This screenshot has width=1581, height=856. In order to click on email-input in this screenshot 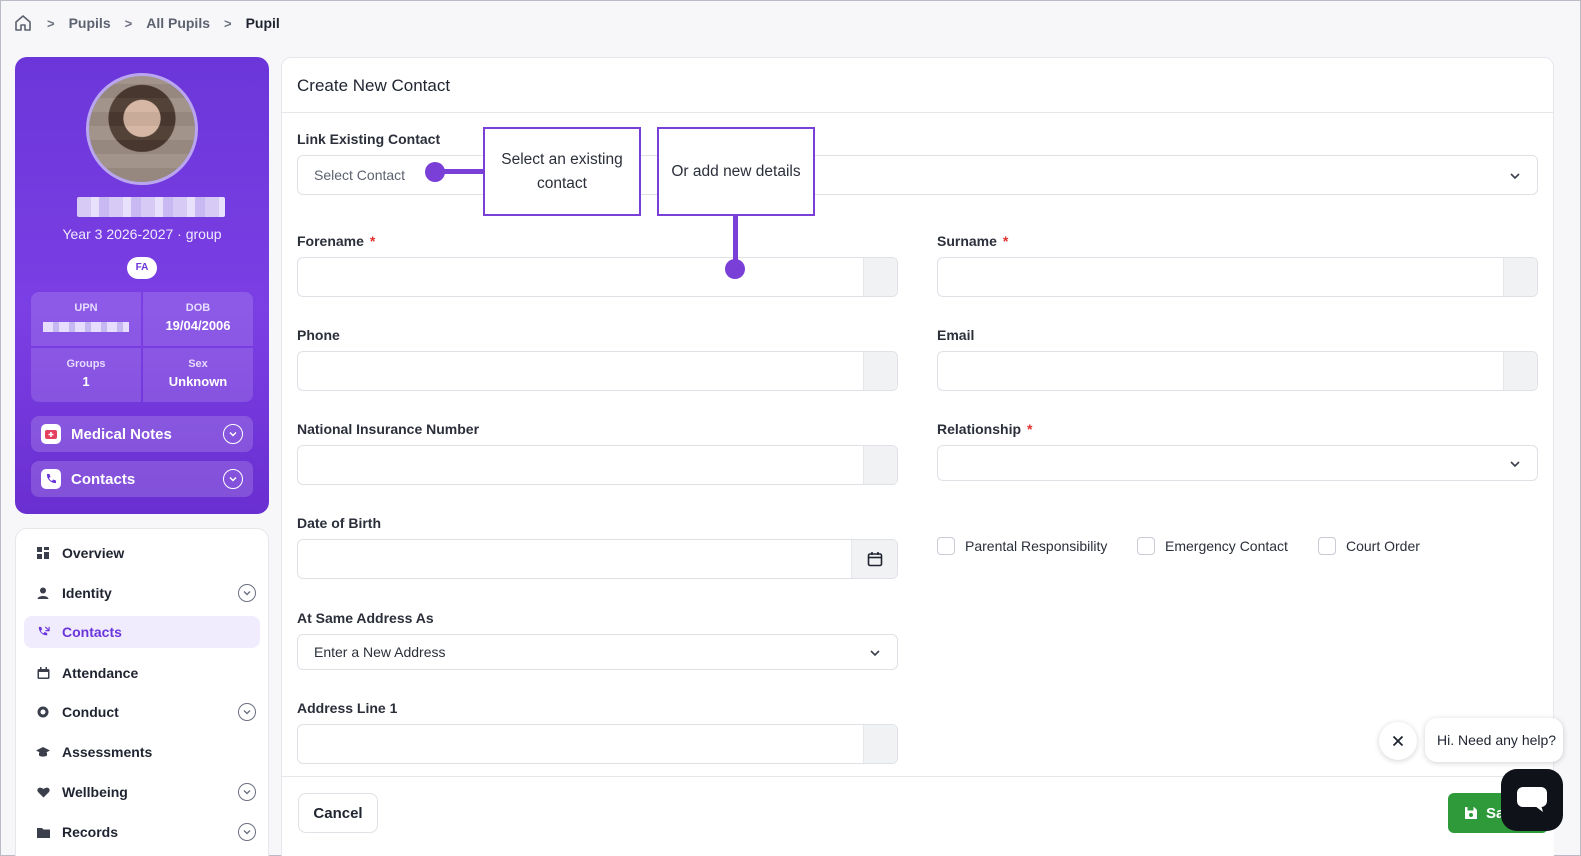, I will do `click(1237, 371)`.